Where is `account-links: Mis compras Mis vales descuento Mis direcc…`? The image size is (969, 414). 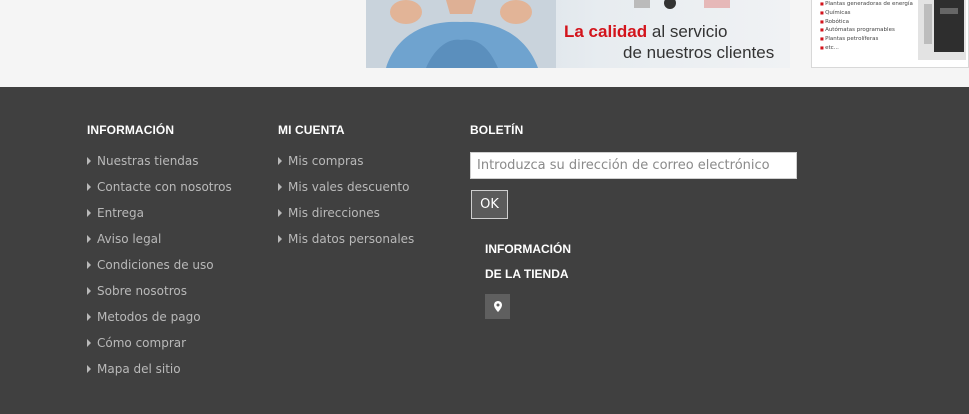
account-links: Mis compras Mis vales descuento Mis direcc… is located at coordinates (346, 206).